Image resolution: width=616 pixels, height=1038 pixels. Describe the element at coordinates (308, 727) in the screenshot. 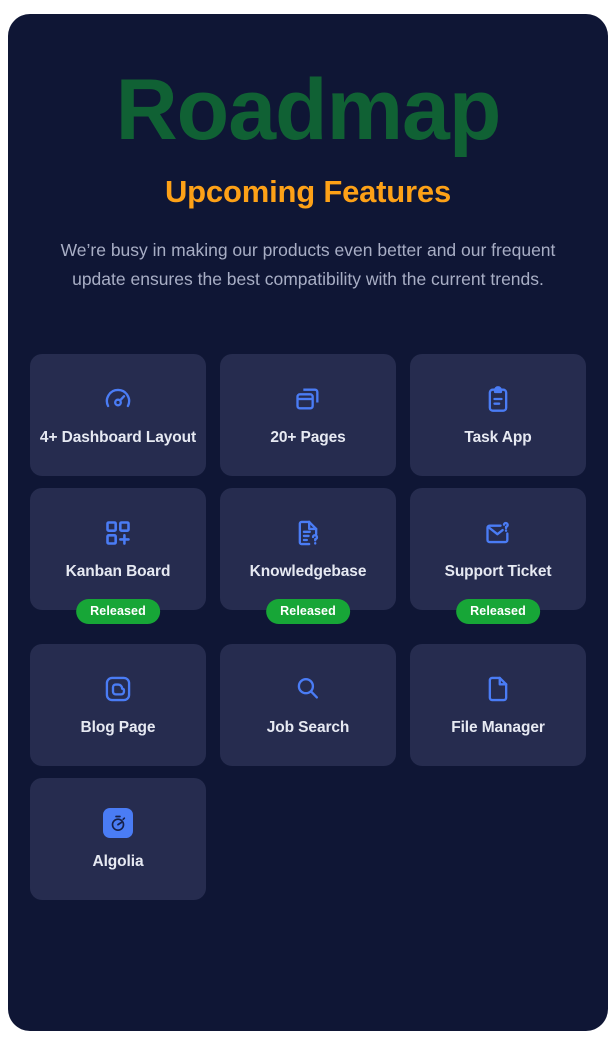

I see `feature-card-label: Job Search` at that location.